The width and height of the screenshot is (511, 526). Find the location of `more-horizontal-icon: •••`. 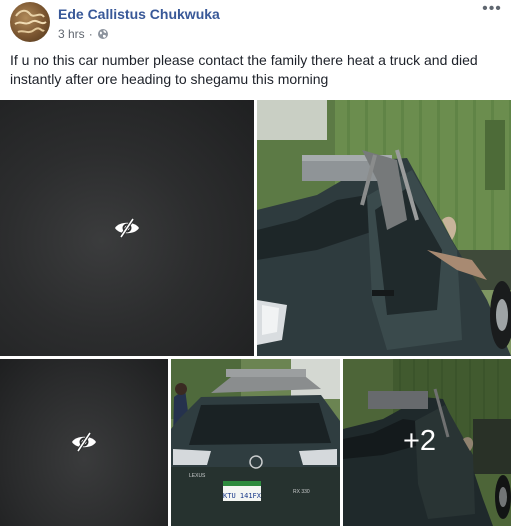

more-horizontal-icon: ••• is located at coordinates (492, 8).